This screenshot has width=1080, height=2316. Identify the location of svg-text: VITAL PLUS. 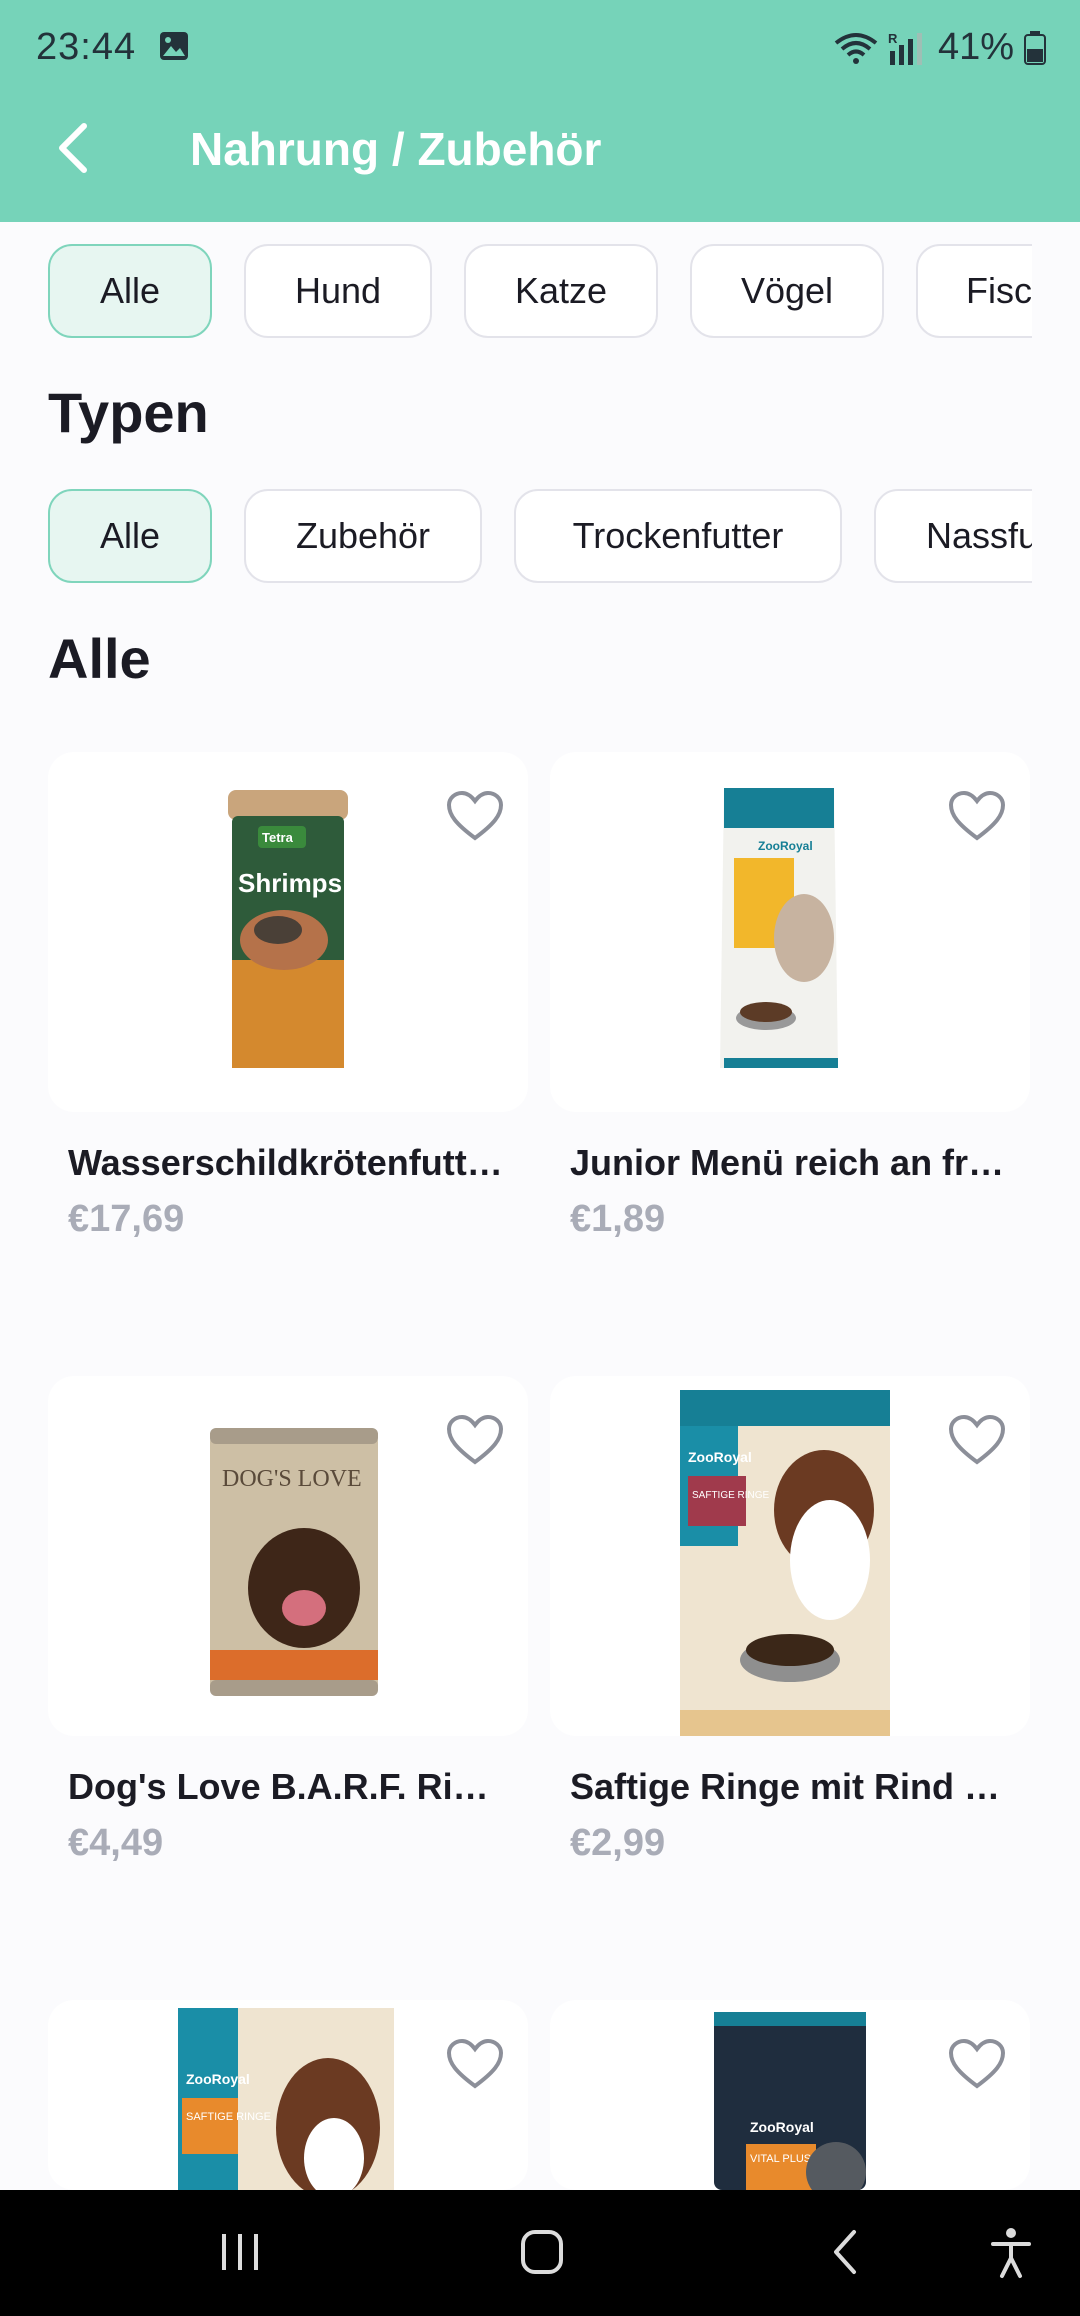
(780, 2159).